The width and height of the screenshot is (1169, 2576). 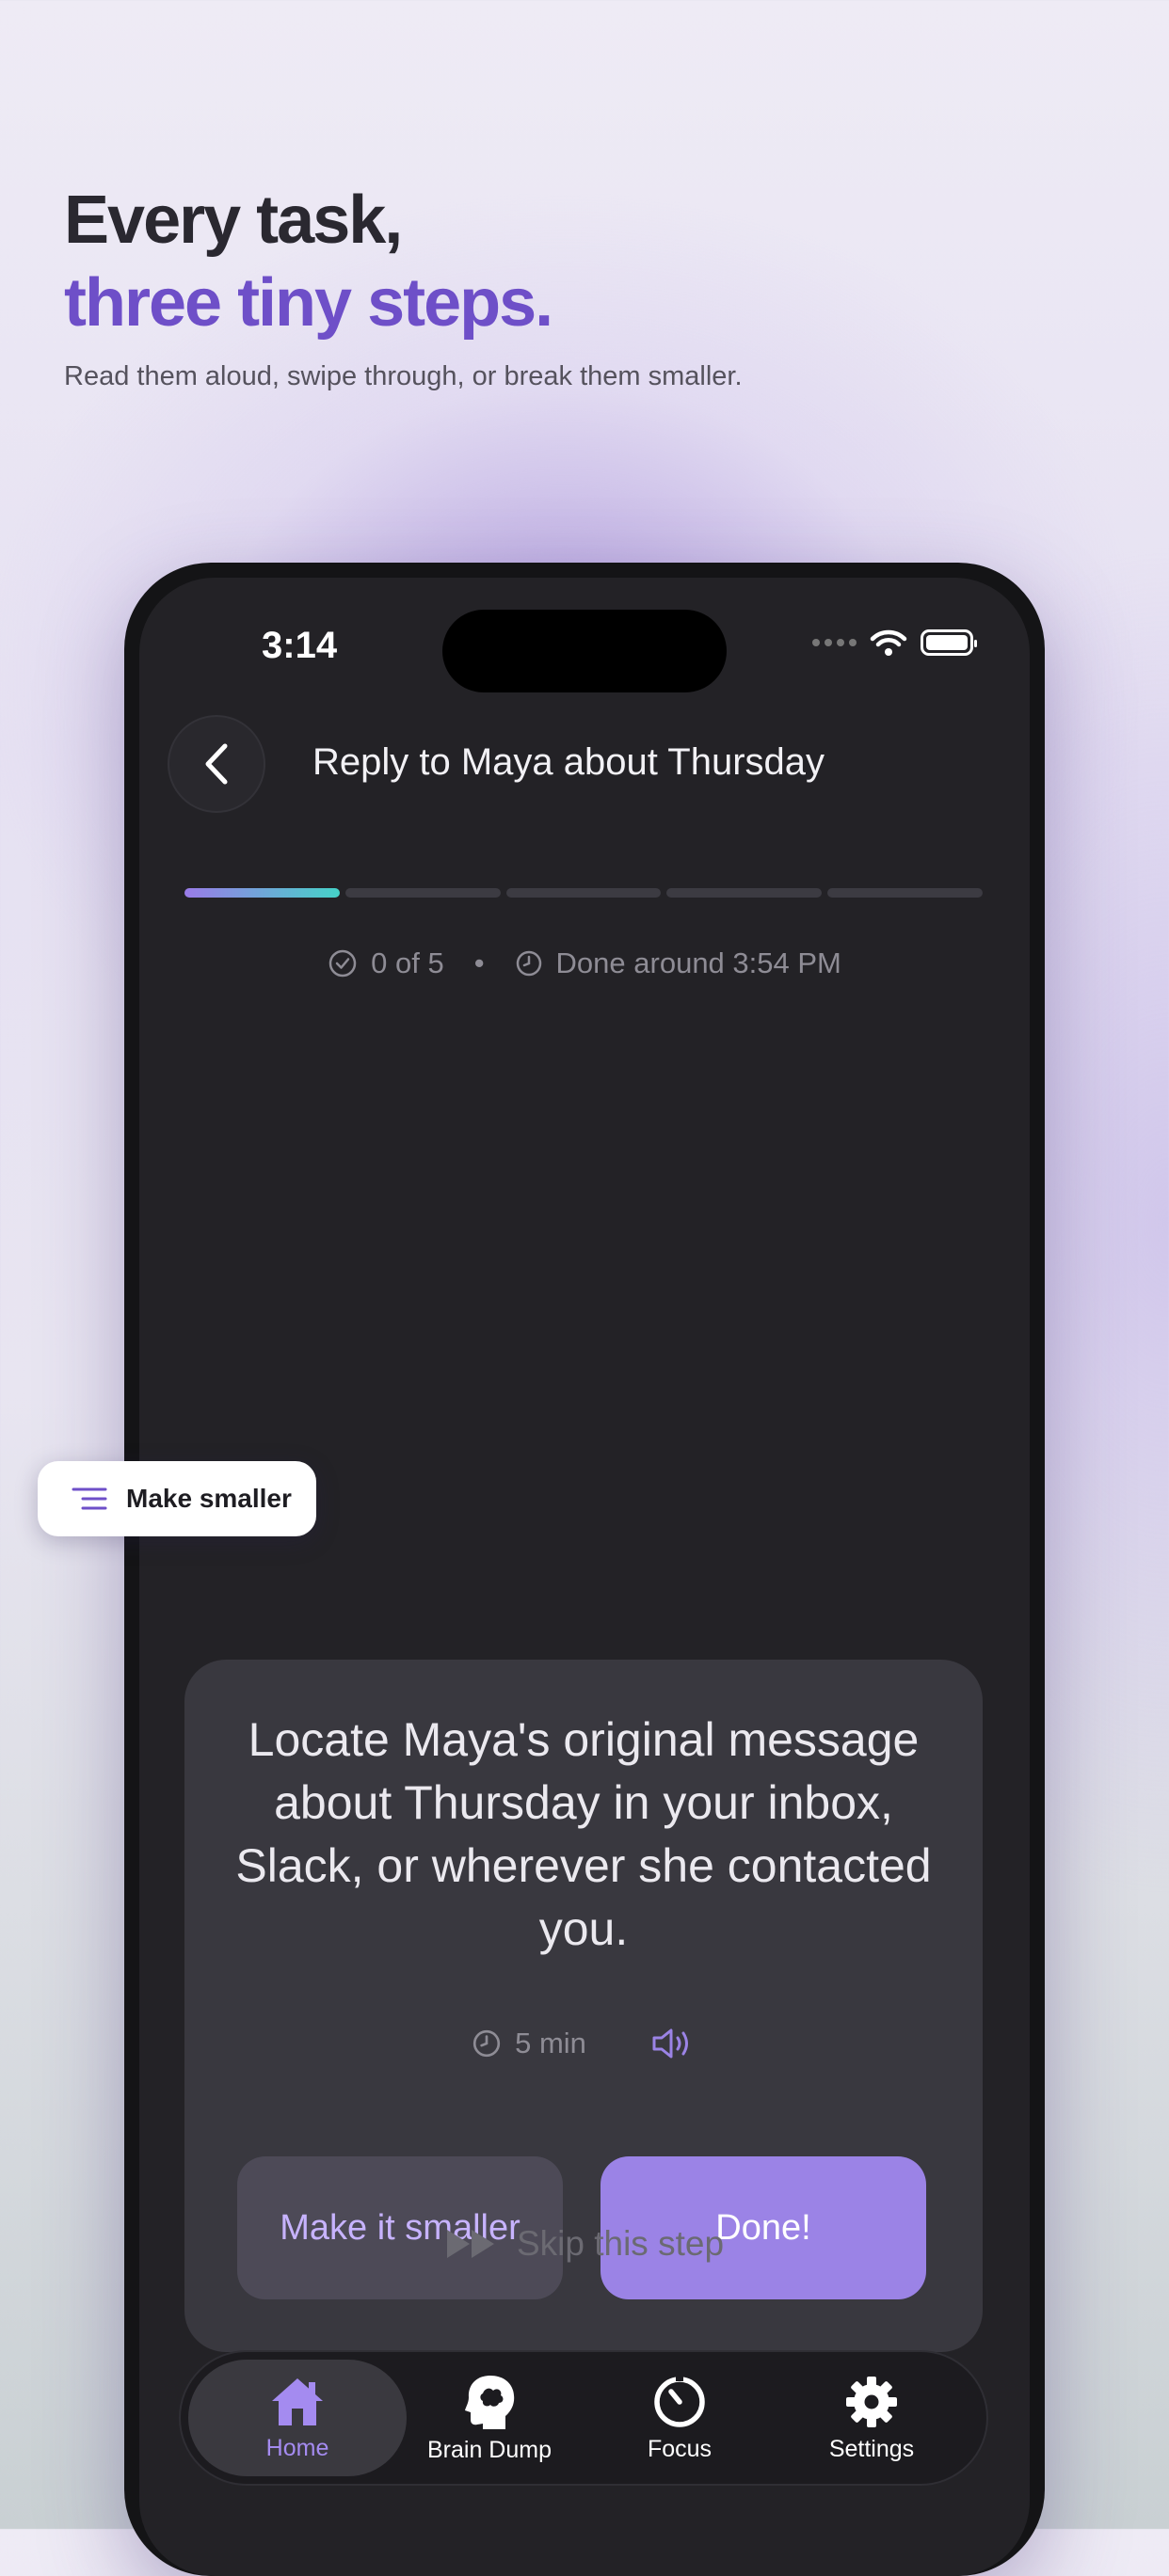 I want to click on status-icons, so click(x=894, y=642).